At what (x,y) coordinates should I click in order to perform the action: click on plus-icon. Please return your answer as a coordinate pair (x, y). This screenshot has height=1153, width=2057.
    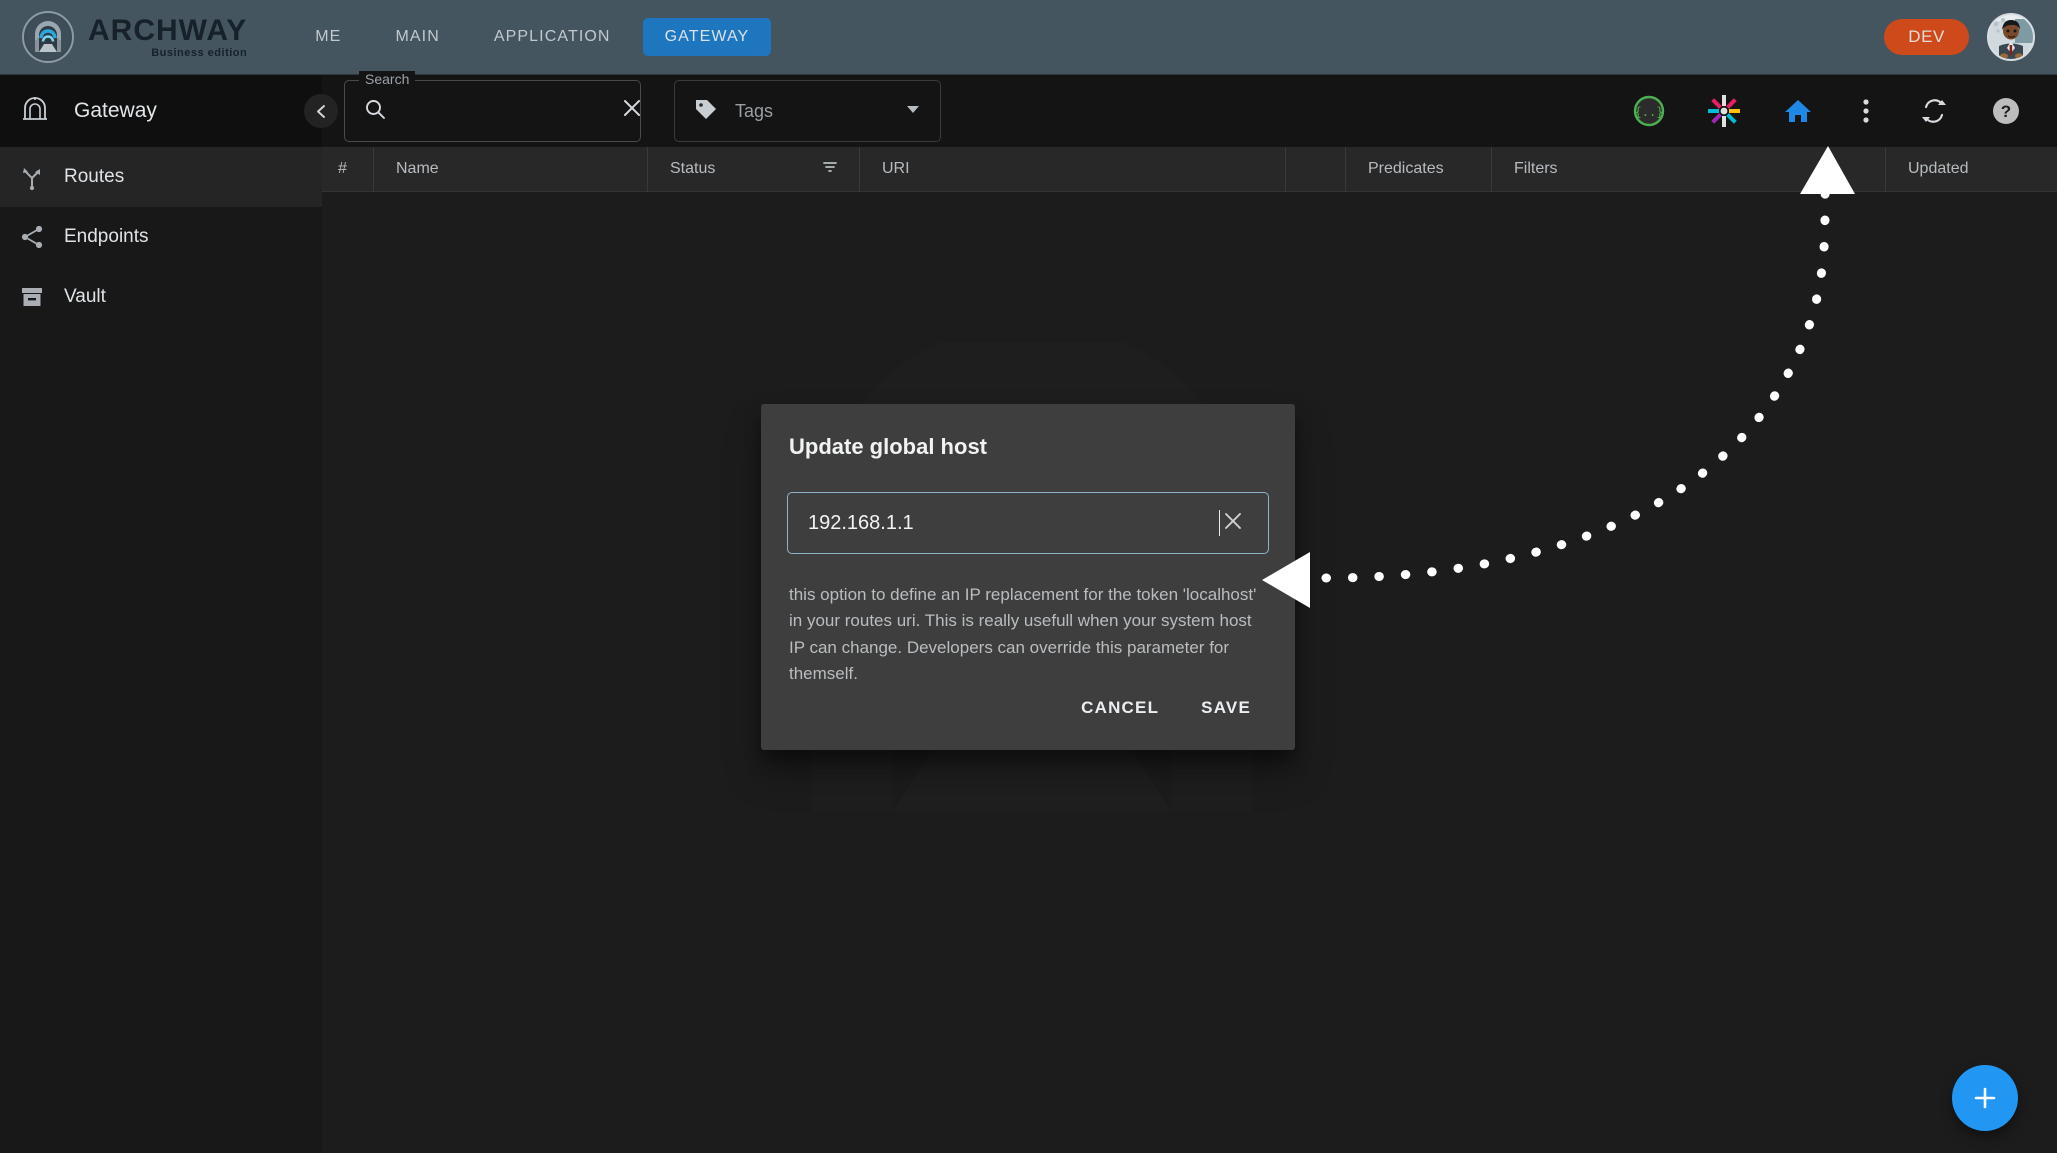
    Looking at the image, I should click on (1985, 1098).